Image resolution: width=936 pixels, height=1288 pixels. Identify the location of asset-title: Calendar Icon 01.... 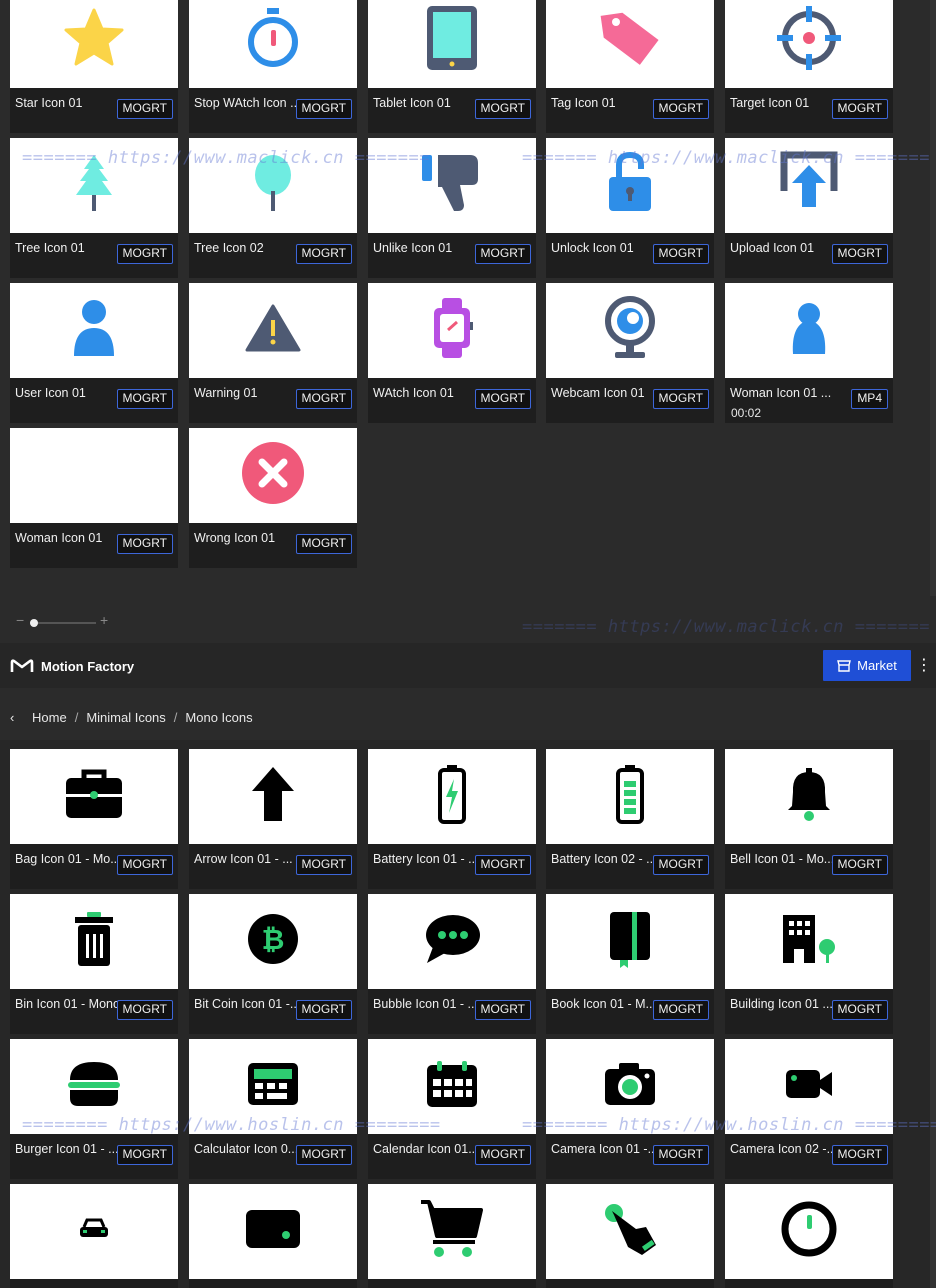
(426, 1149).